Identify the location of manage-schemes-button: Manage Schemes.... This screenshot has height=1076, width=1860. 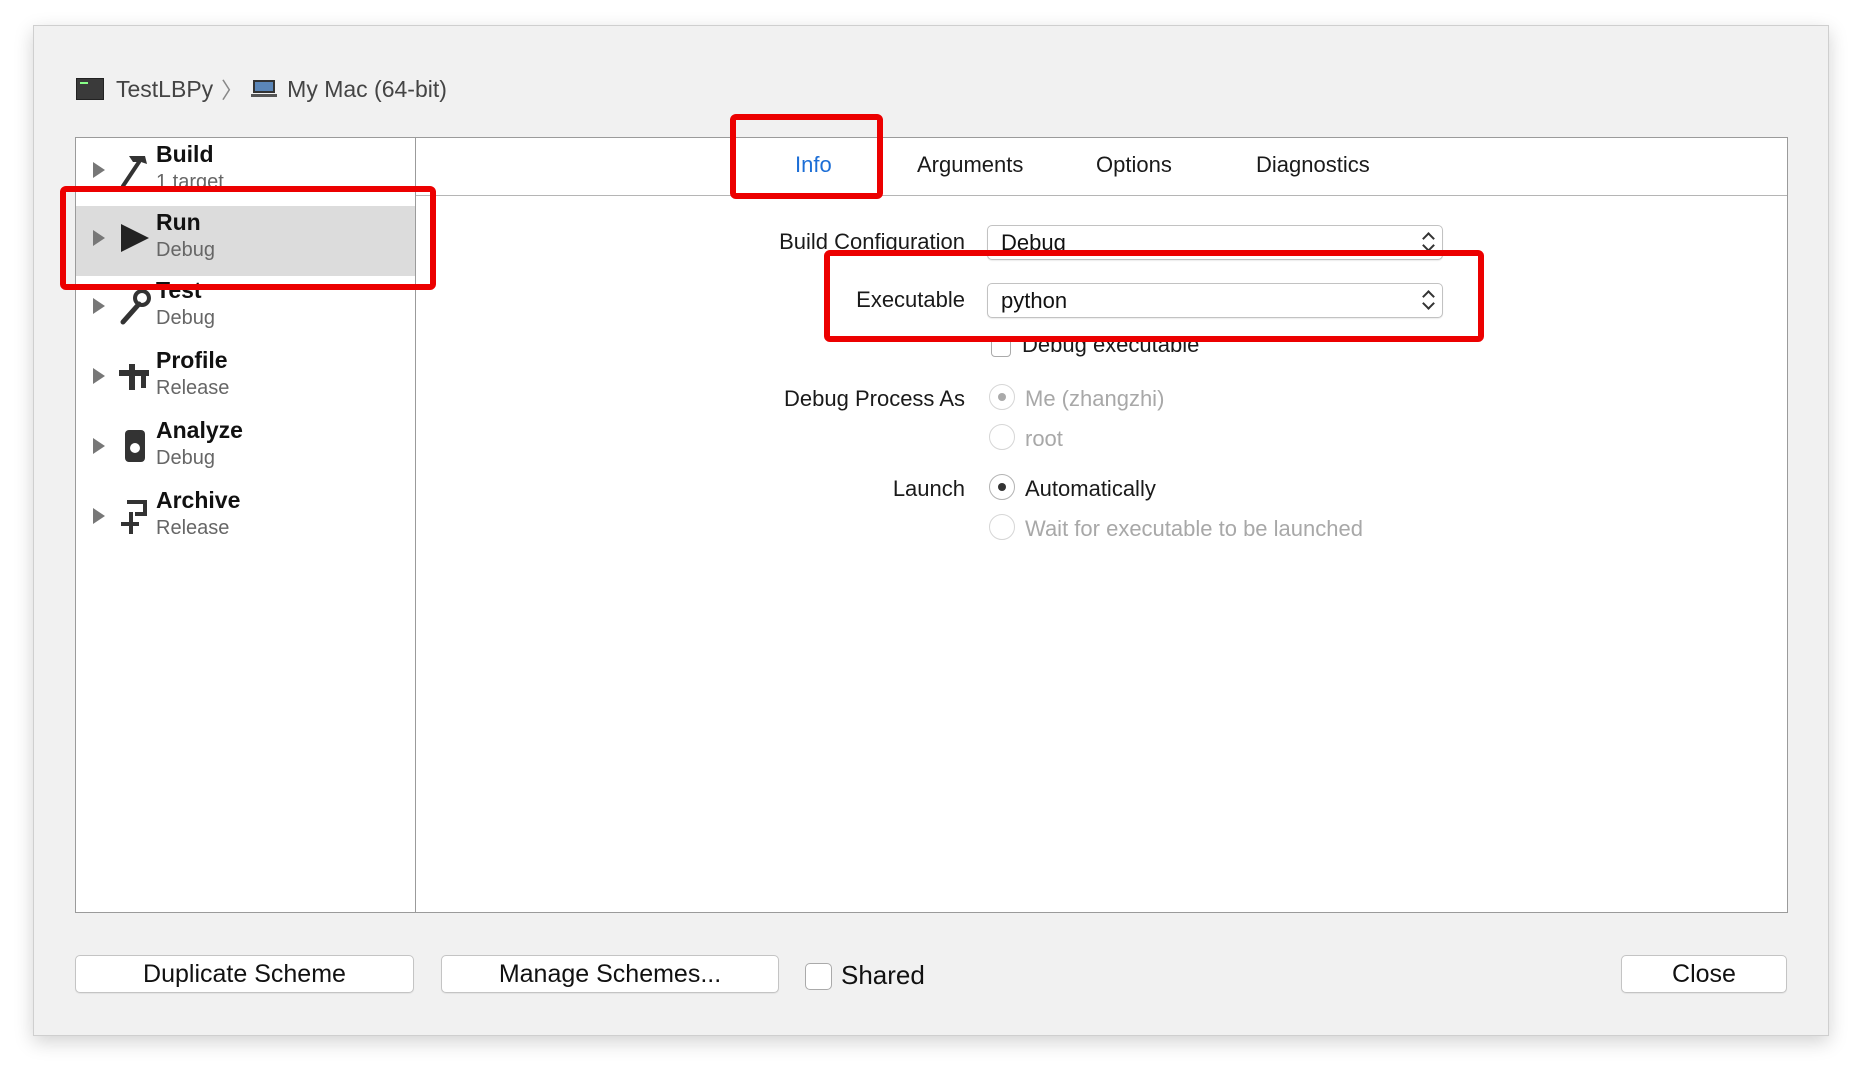
(610, 974).